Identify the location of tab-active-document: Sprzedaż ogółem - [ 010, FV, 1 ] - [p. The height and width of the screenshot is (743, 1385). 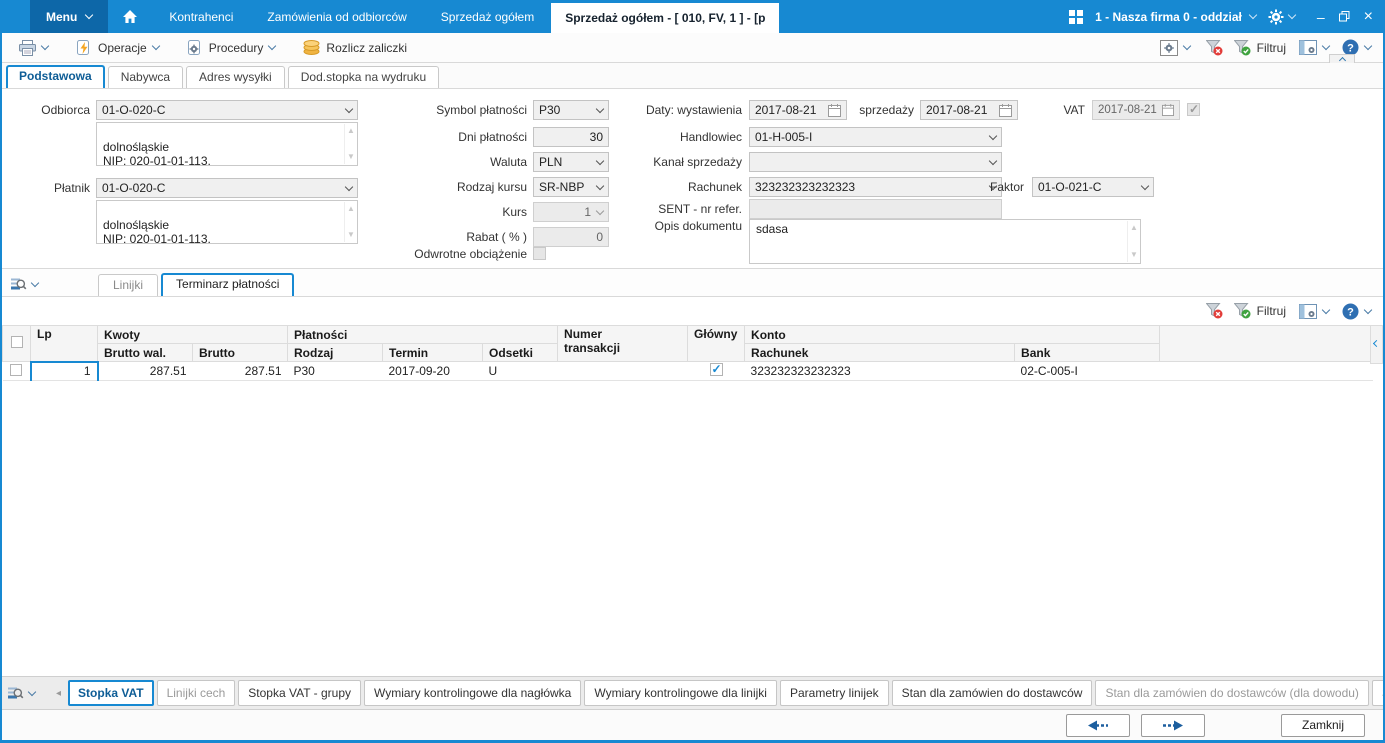
(665, 18).